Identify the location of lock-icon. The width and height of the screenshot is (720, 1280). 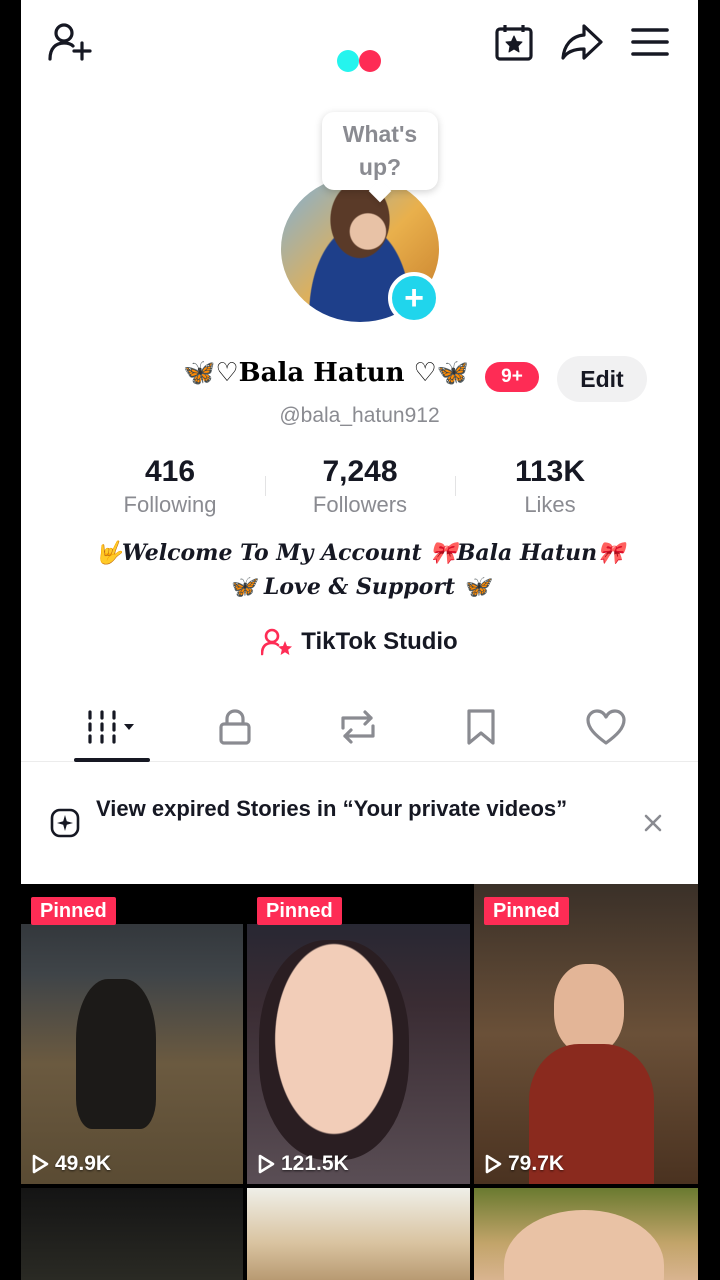
(235, 727).